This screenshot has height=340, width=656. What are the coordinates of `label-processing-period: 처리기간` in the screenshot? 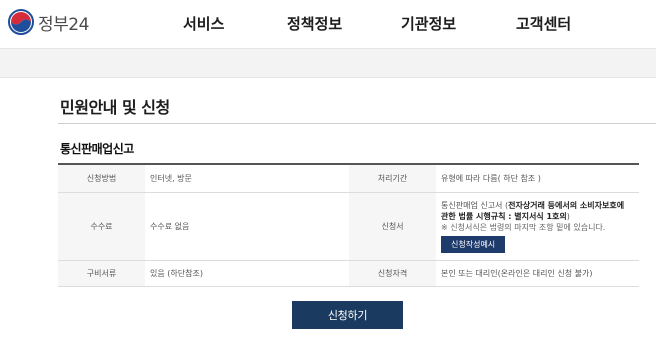 It's located at (392, 178).